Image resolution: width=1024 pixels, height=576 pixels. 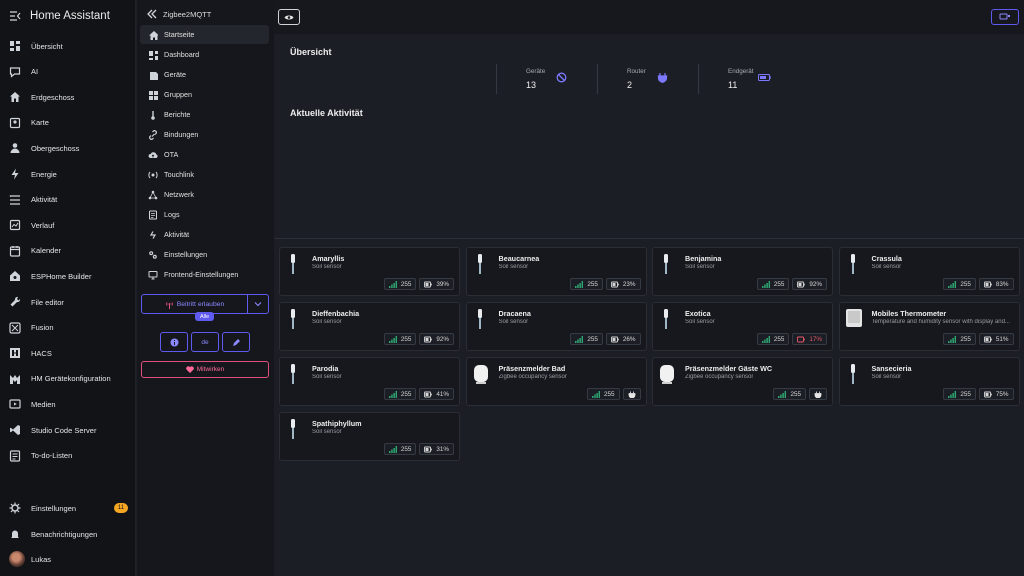 I want to click on chevron-down-icon, so click(x=258, y=304).